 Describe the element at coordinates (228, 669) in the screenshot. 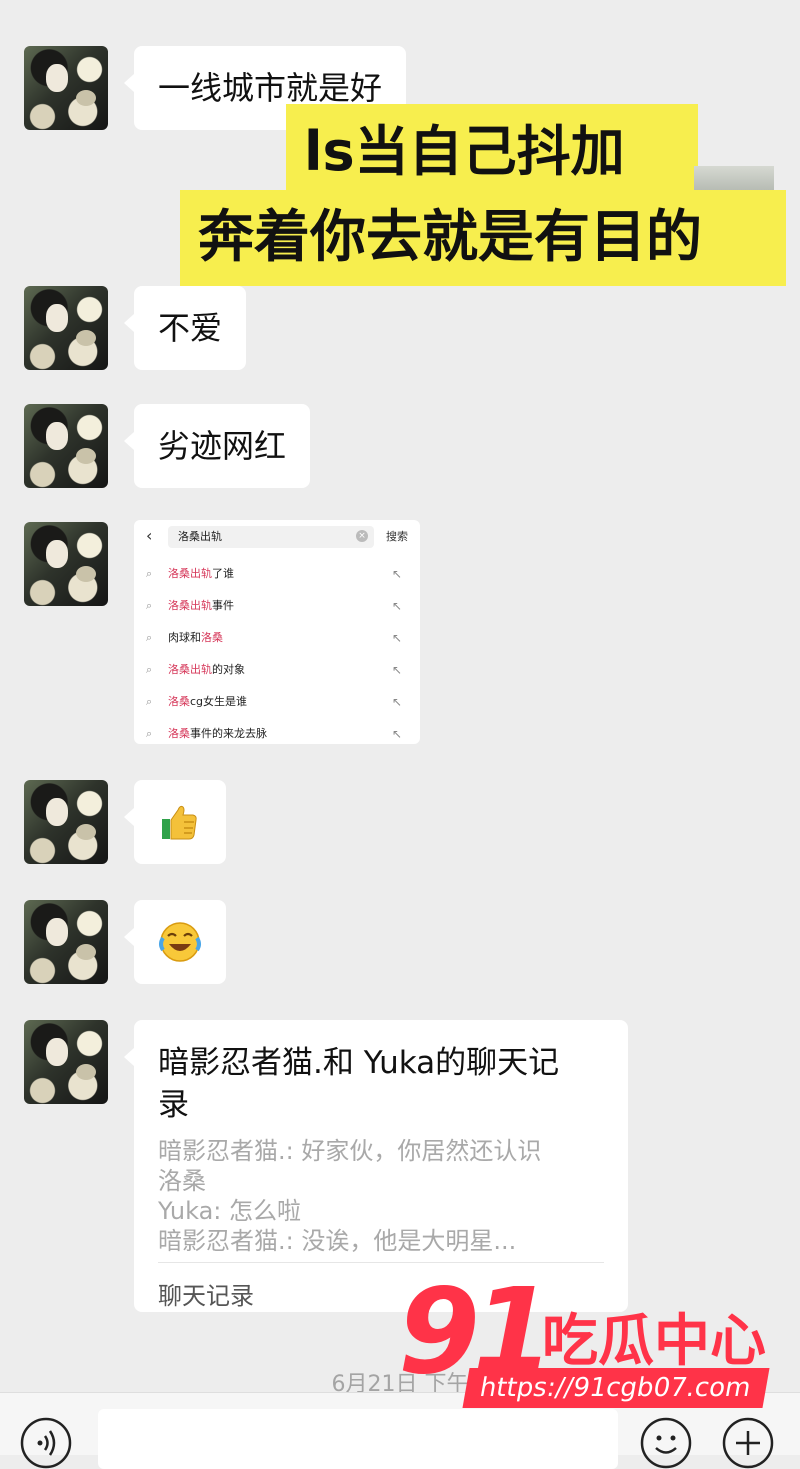

I see `suggestion-text: 的对象` at that location.